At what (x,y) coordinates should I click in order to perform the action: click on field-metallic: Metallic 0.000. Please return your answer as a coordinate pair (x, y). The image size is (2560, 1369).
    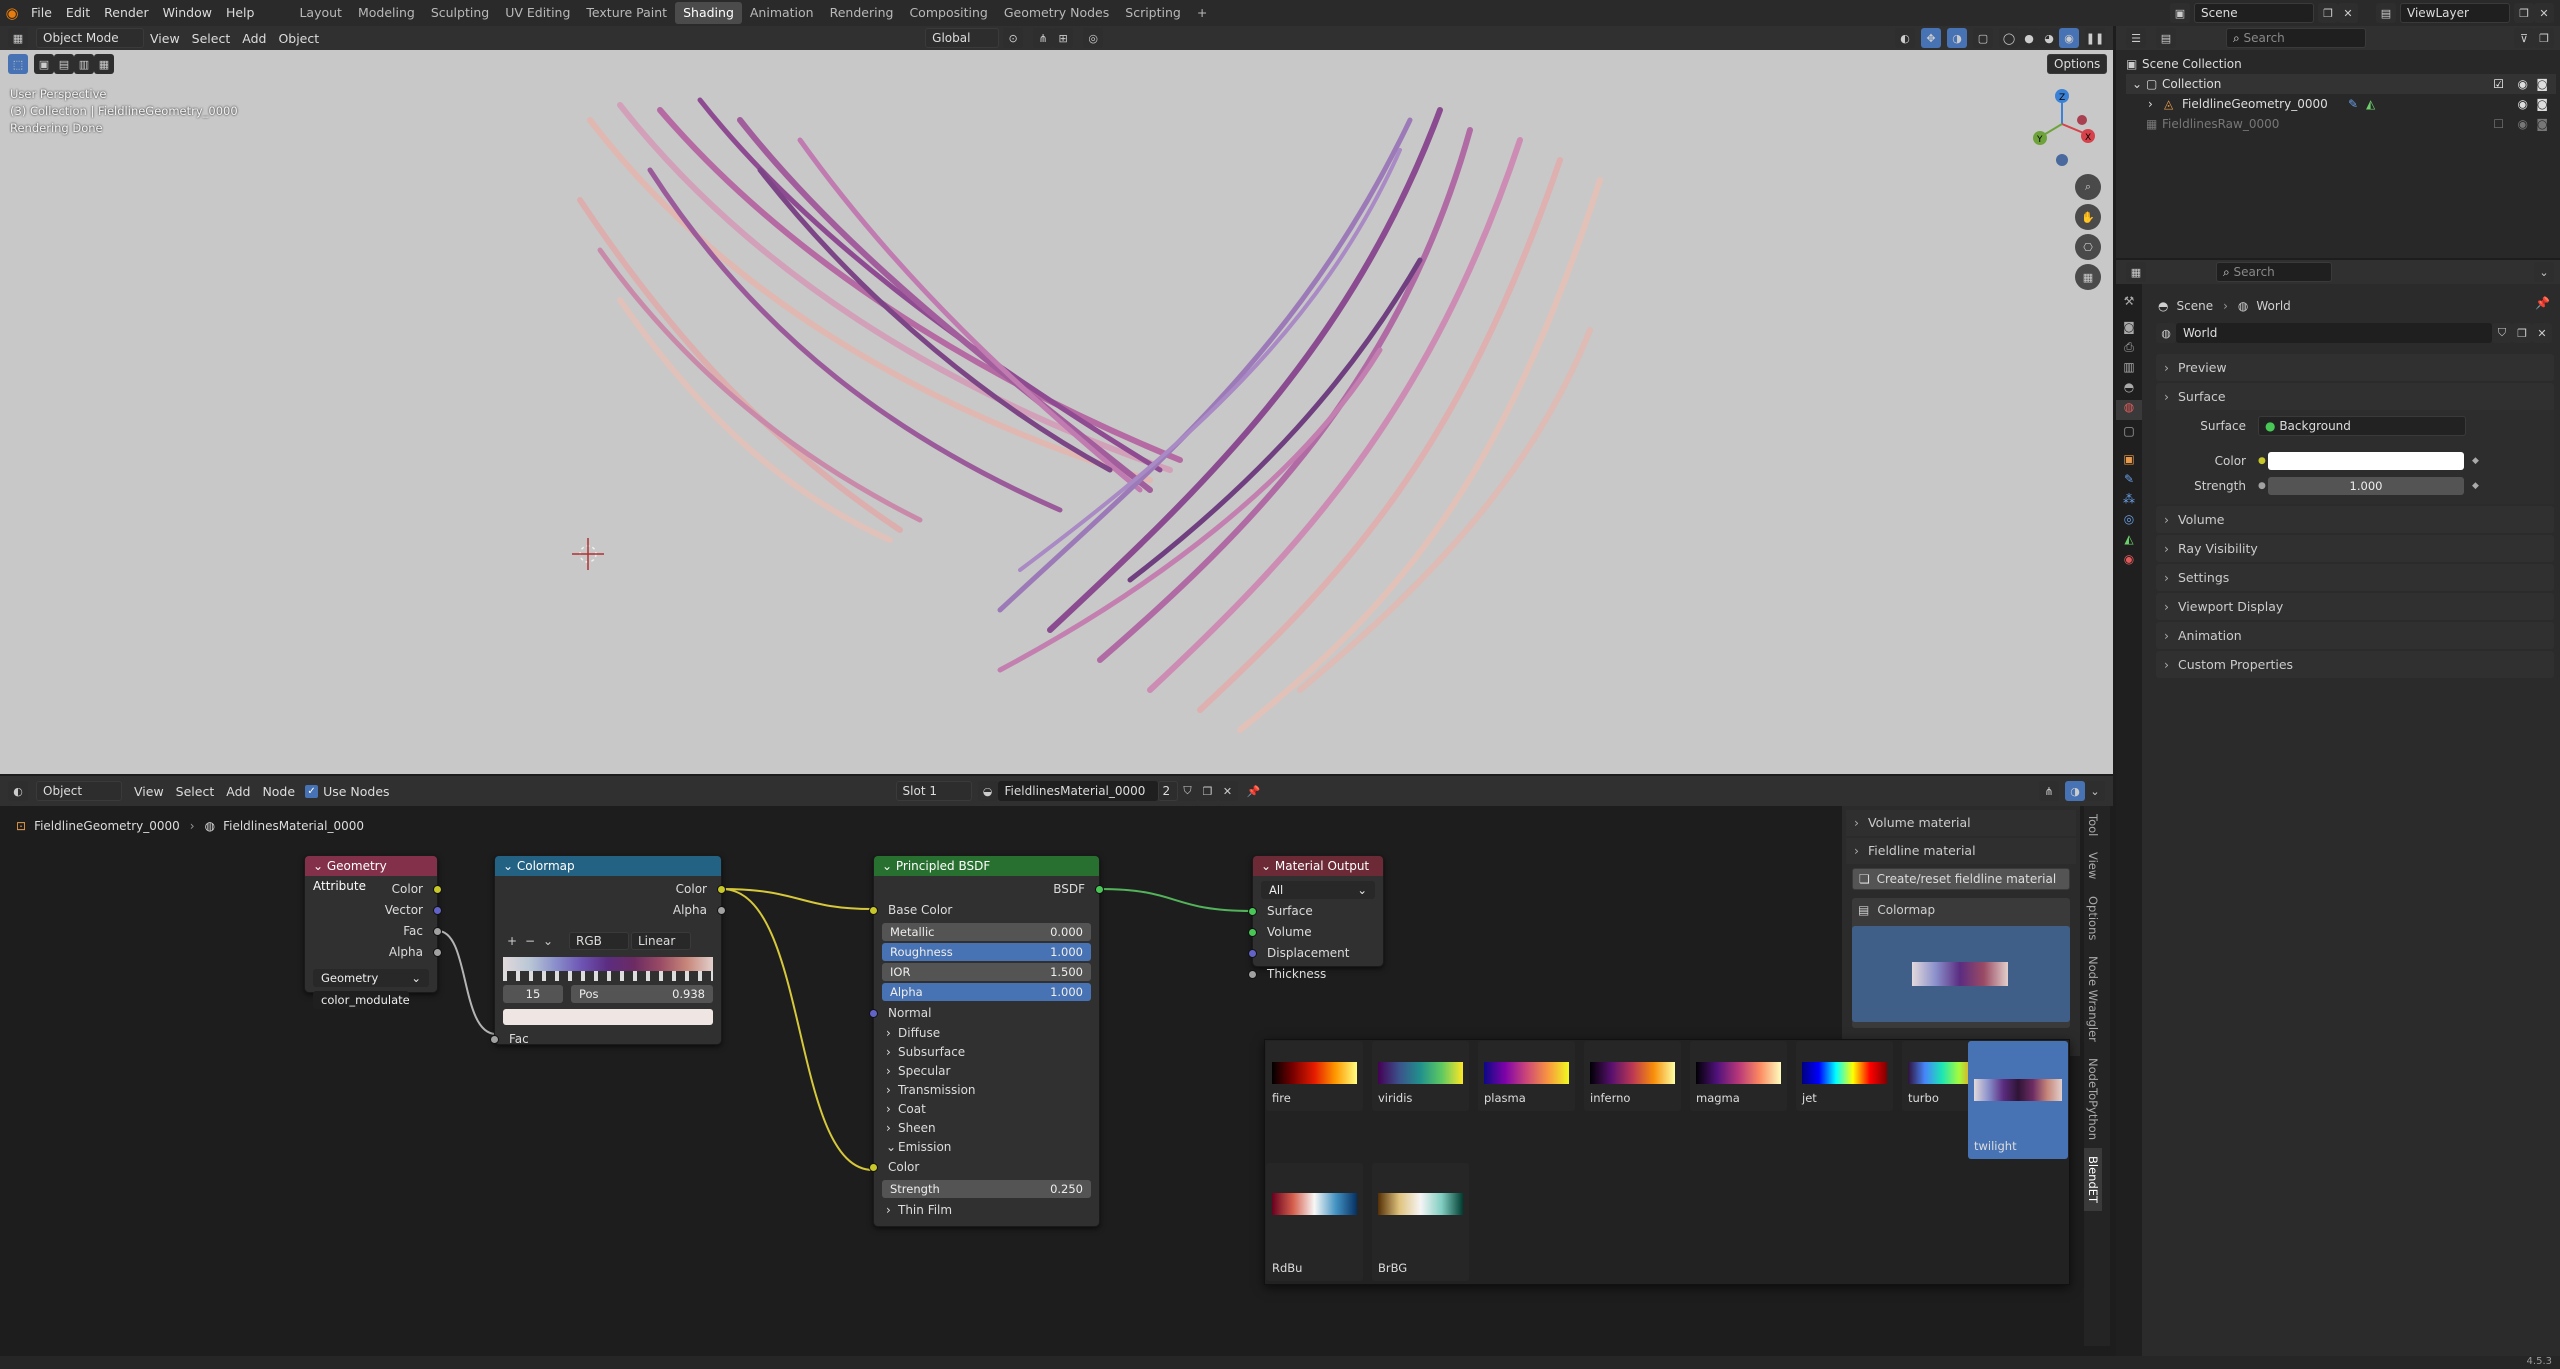
    Looking at the image, I should click on (986, 932).